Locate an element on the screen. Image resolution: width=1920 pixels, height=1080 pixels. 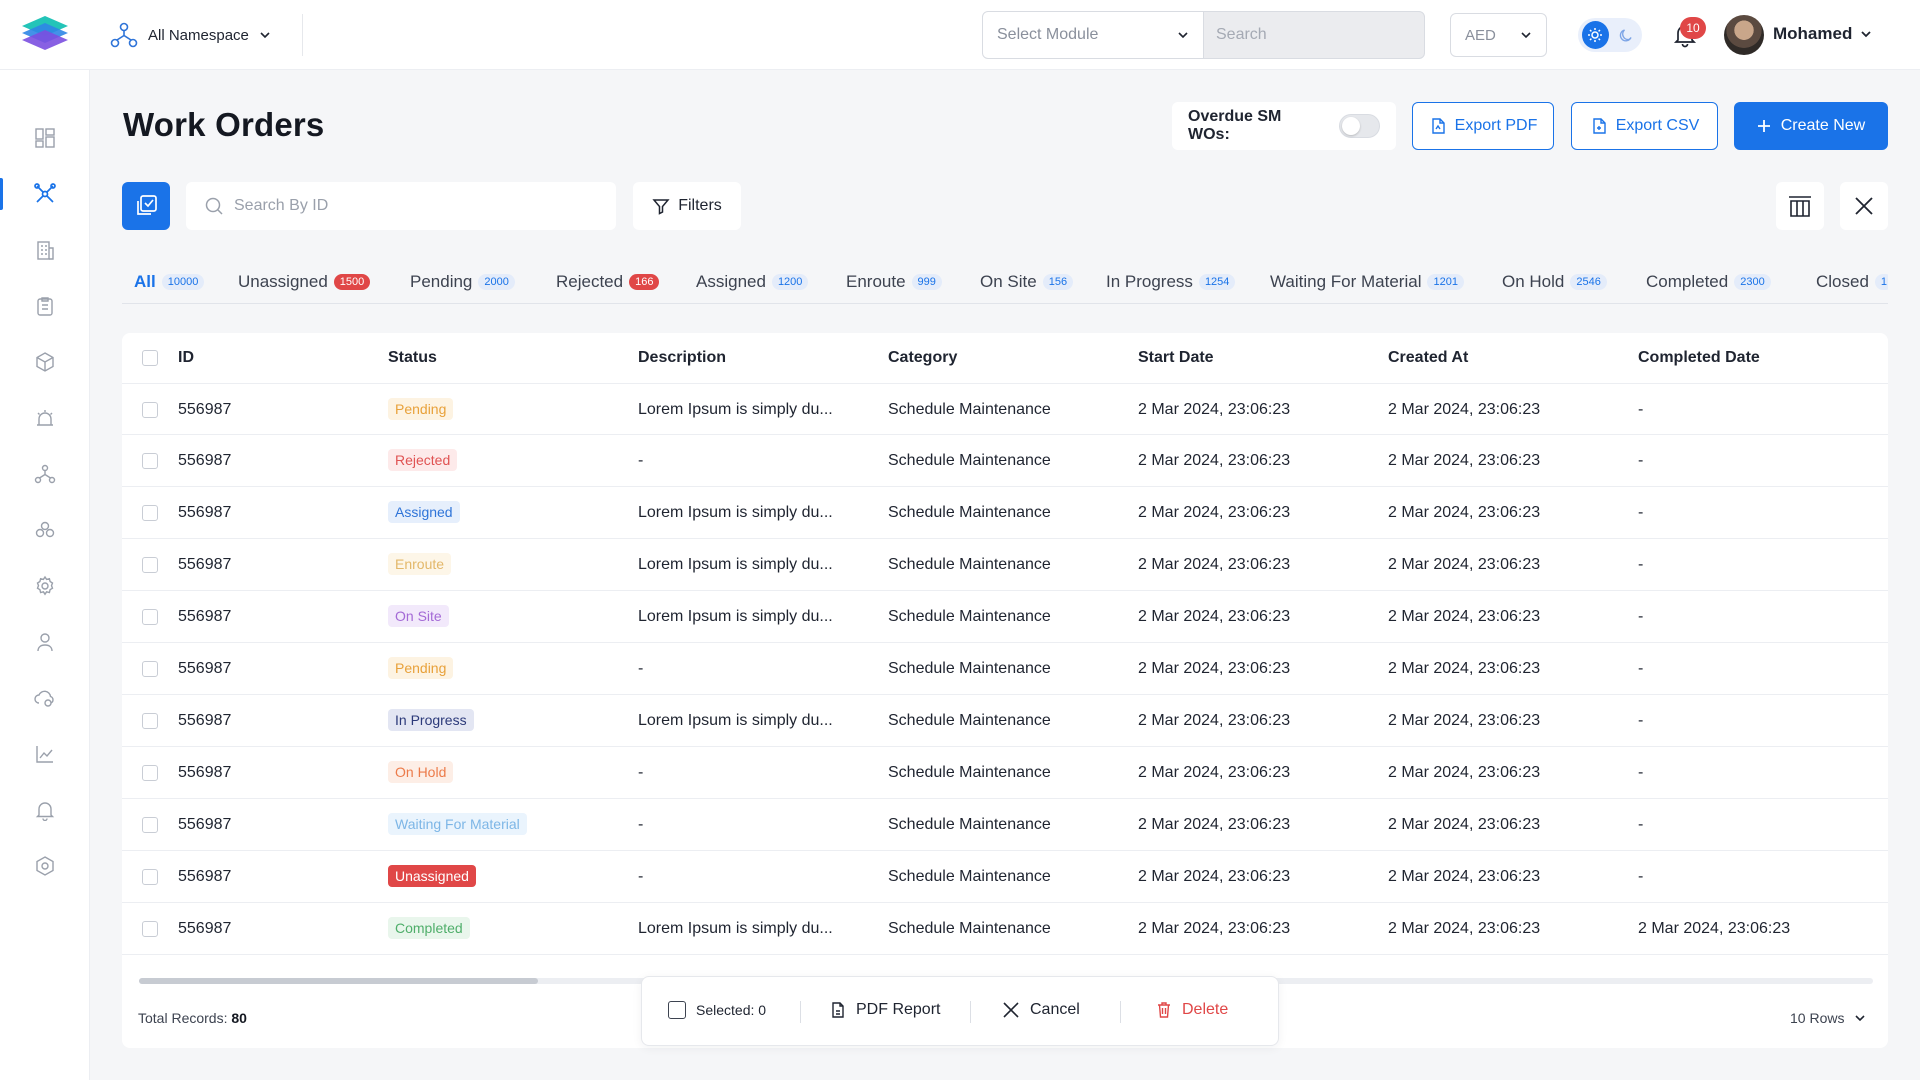
filters-button: Filters is located at coordinates (687, 206).